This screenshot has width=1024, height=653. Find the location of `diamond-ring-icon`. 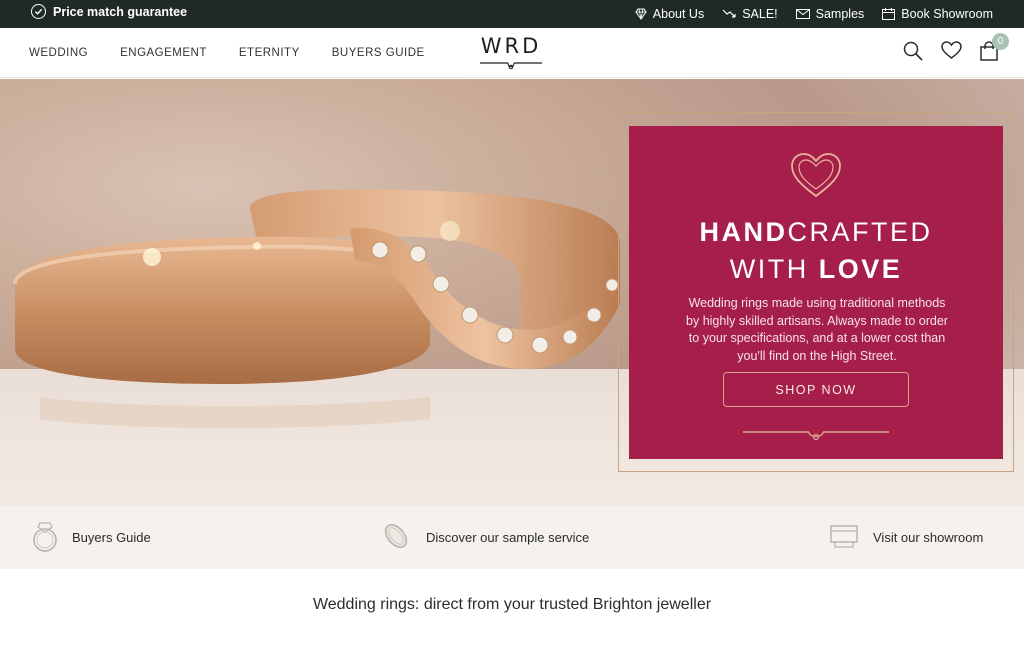

diamond-ring-icon is located at coordinates (641, 14).